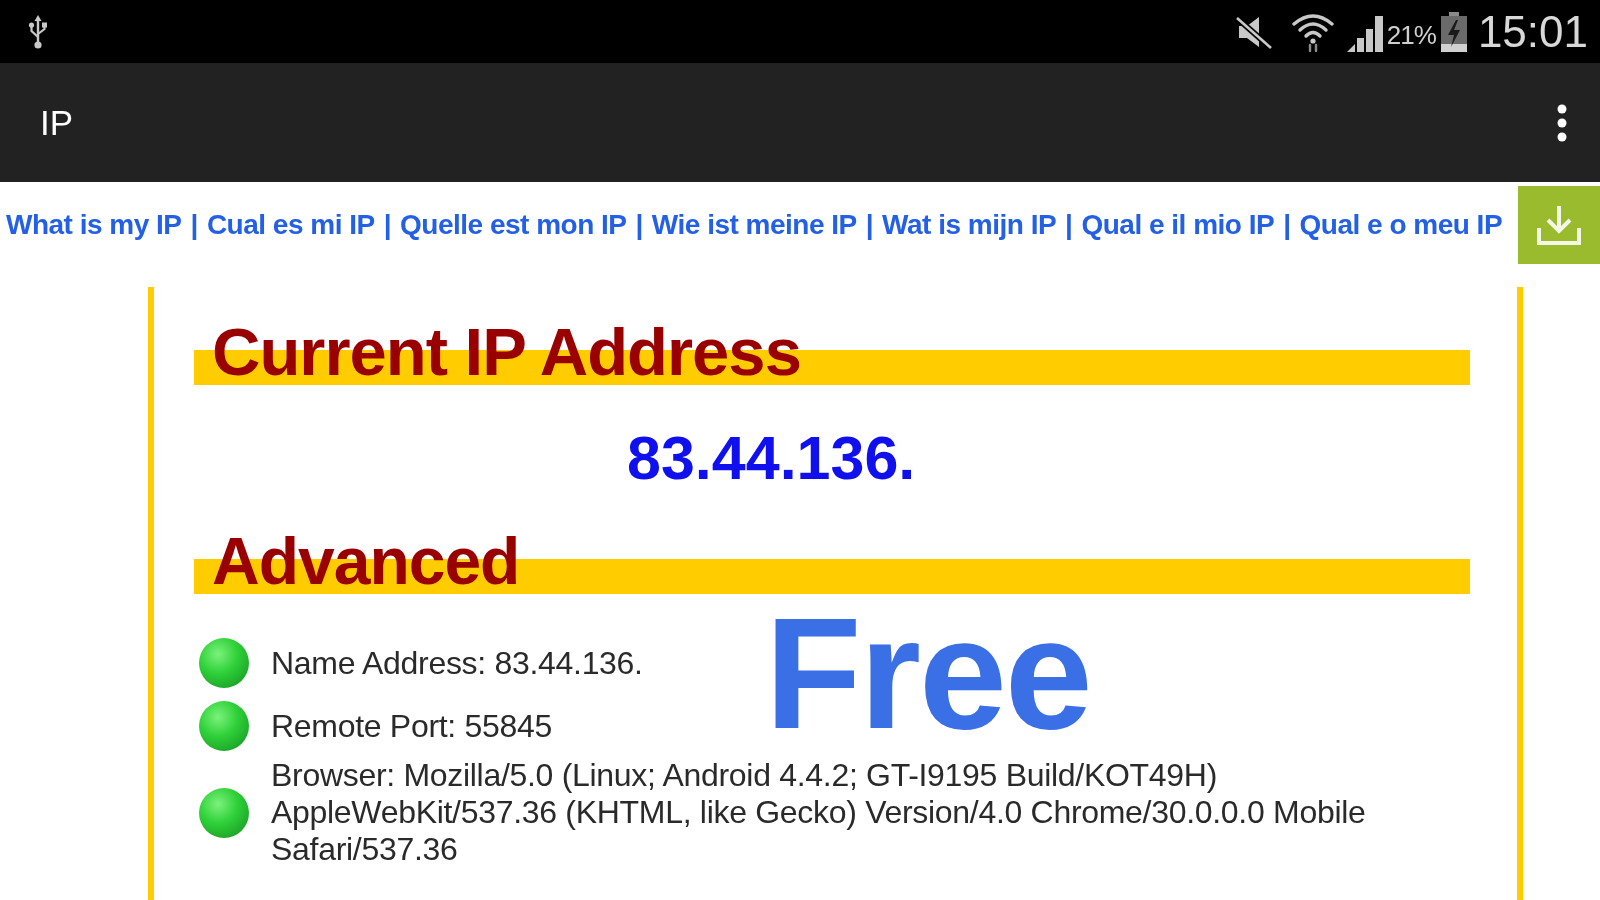 Image resolution: width=1600 pixels, height=900 pixels. What do you see at coordinates (1453, 31) in the screenshot?
I see `battery-charging-icon` at bounding box center [1453, 31].